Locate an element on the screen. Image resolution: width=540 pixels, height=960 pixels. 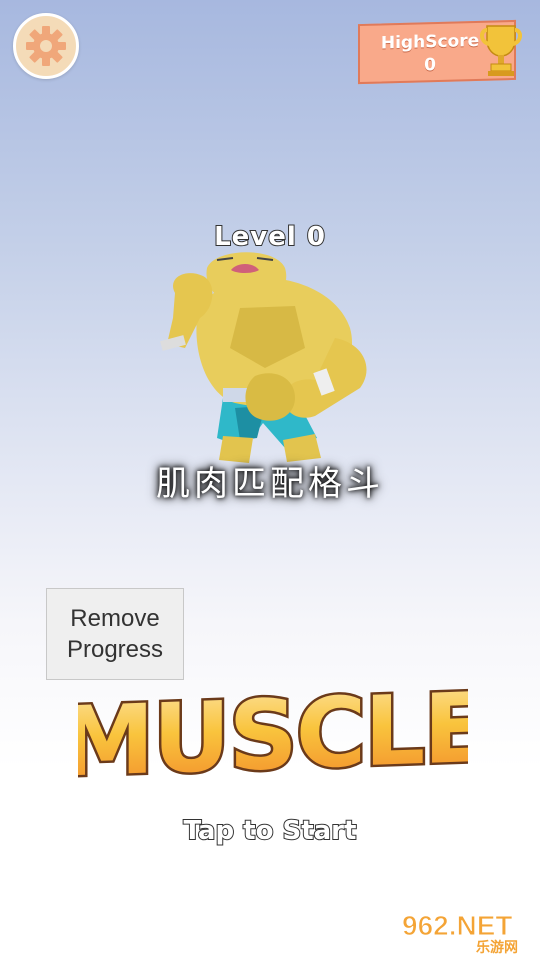
logo-text: MUSCLE is located at coordinates (273, 737).